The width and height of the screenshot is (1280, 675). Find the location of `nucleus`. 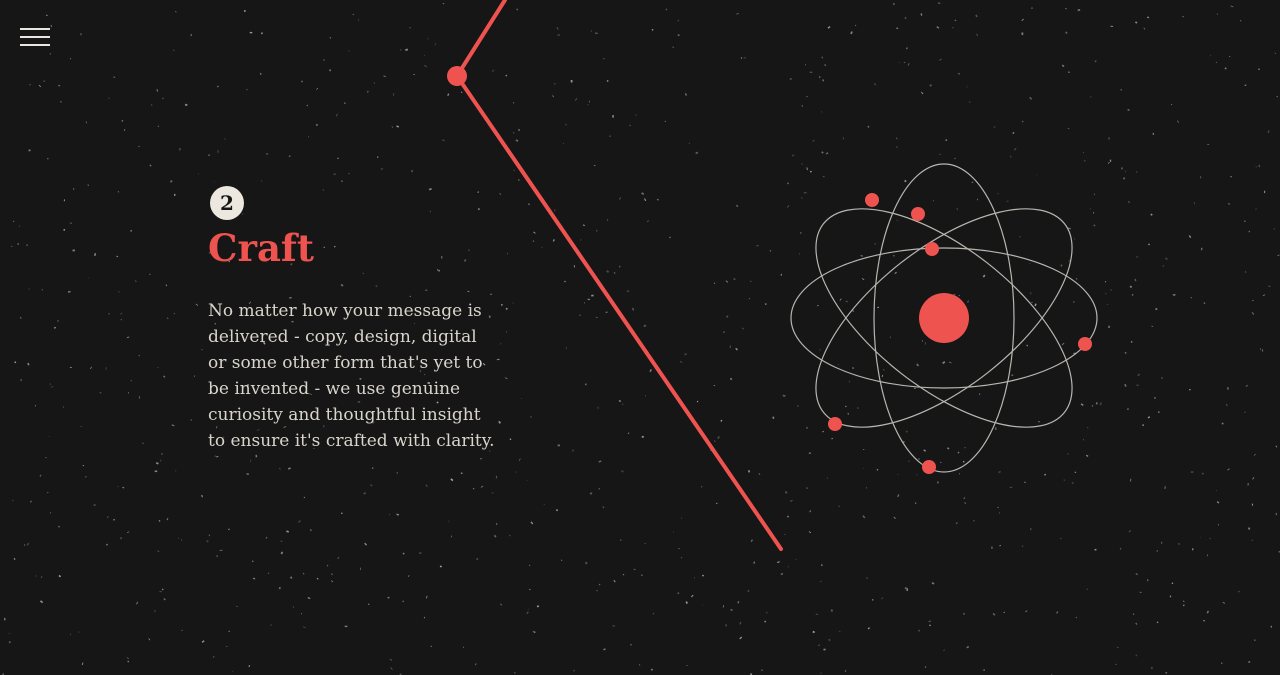

nucleus is located at coordinates (944, 318).